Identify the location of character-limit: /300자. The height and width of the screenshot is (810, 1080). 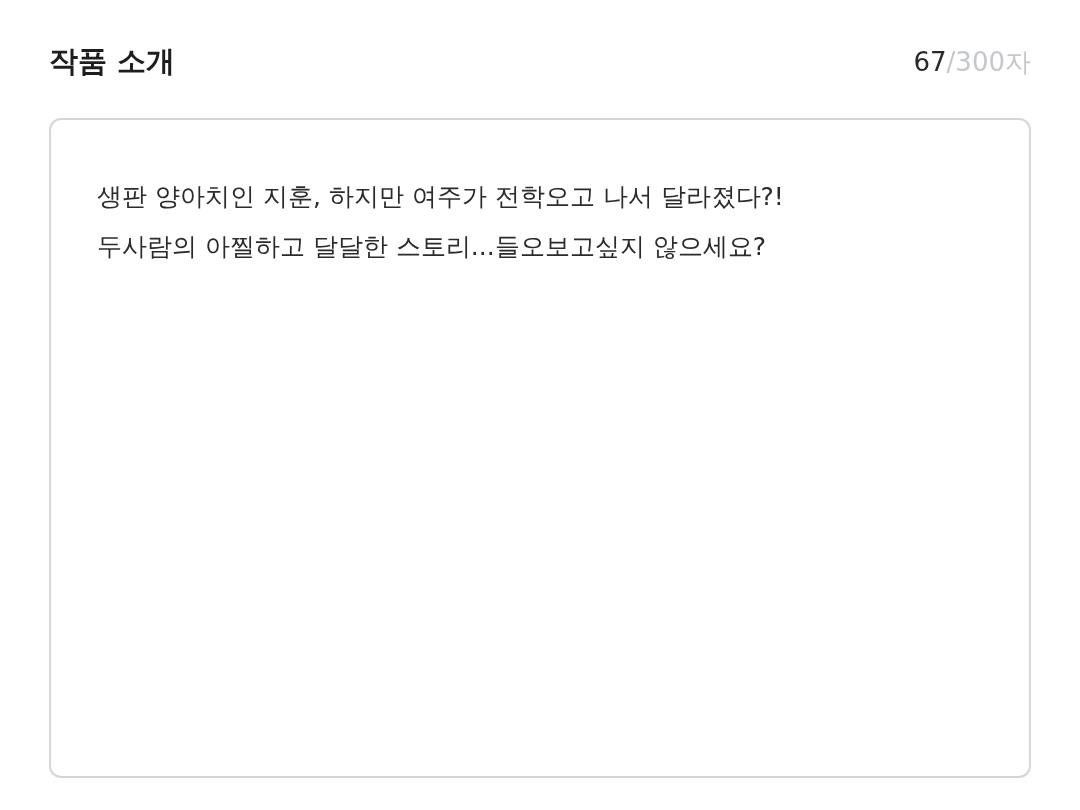
(988, 62).